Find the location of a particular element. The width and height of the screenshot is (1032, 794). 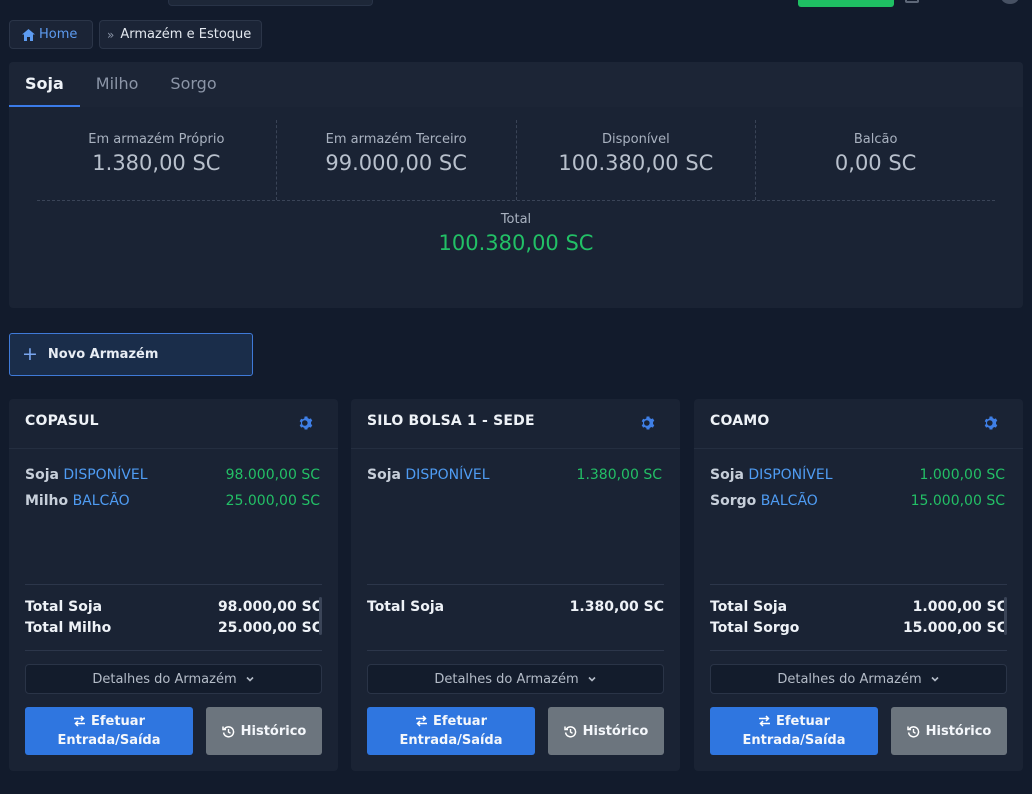

entry-exit-label-2: Entrada/Saída is located at coordinates (451, 740).